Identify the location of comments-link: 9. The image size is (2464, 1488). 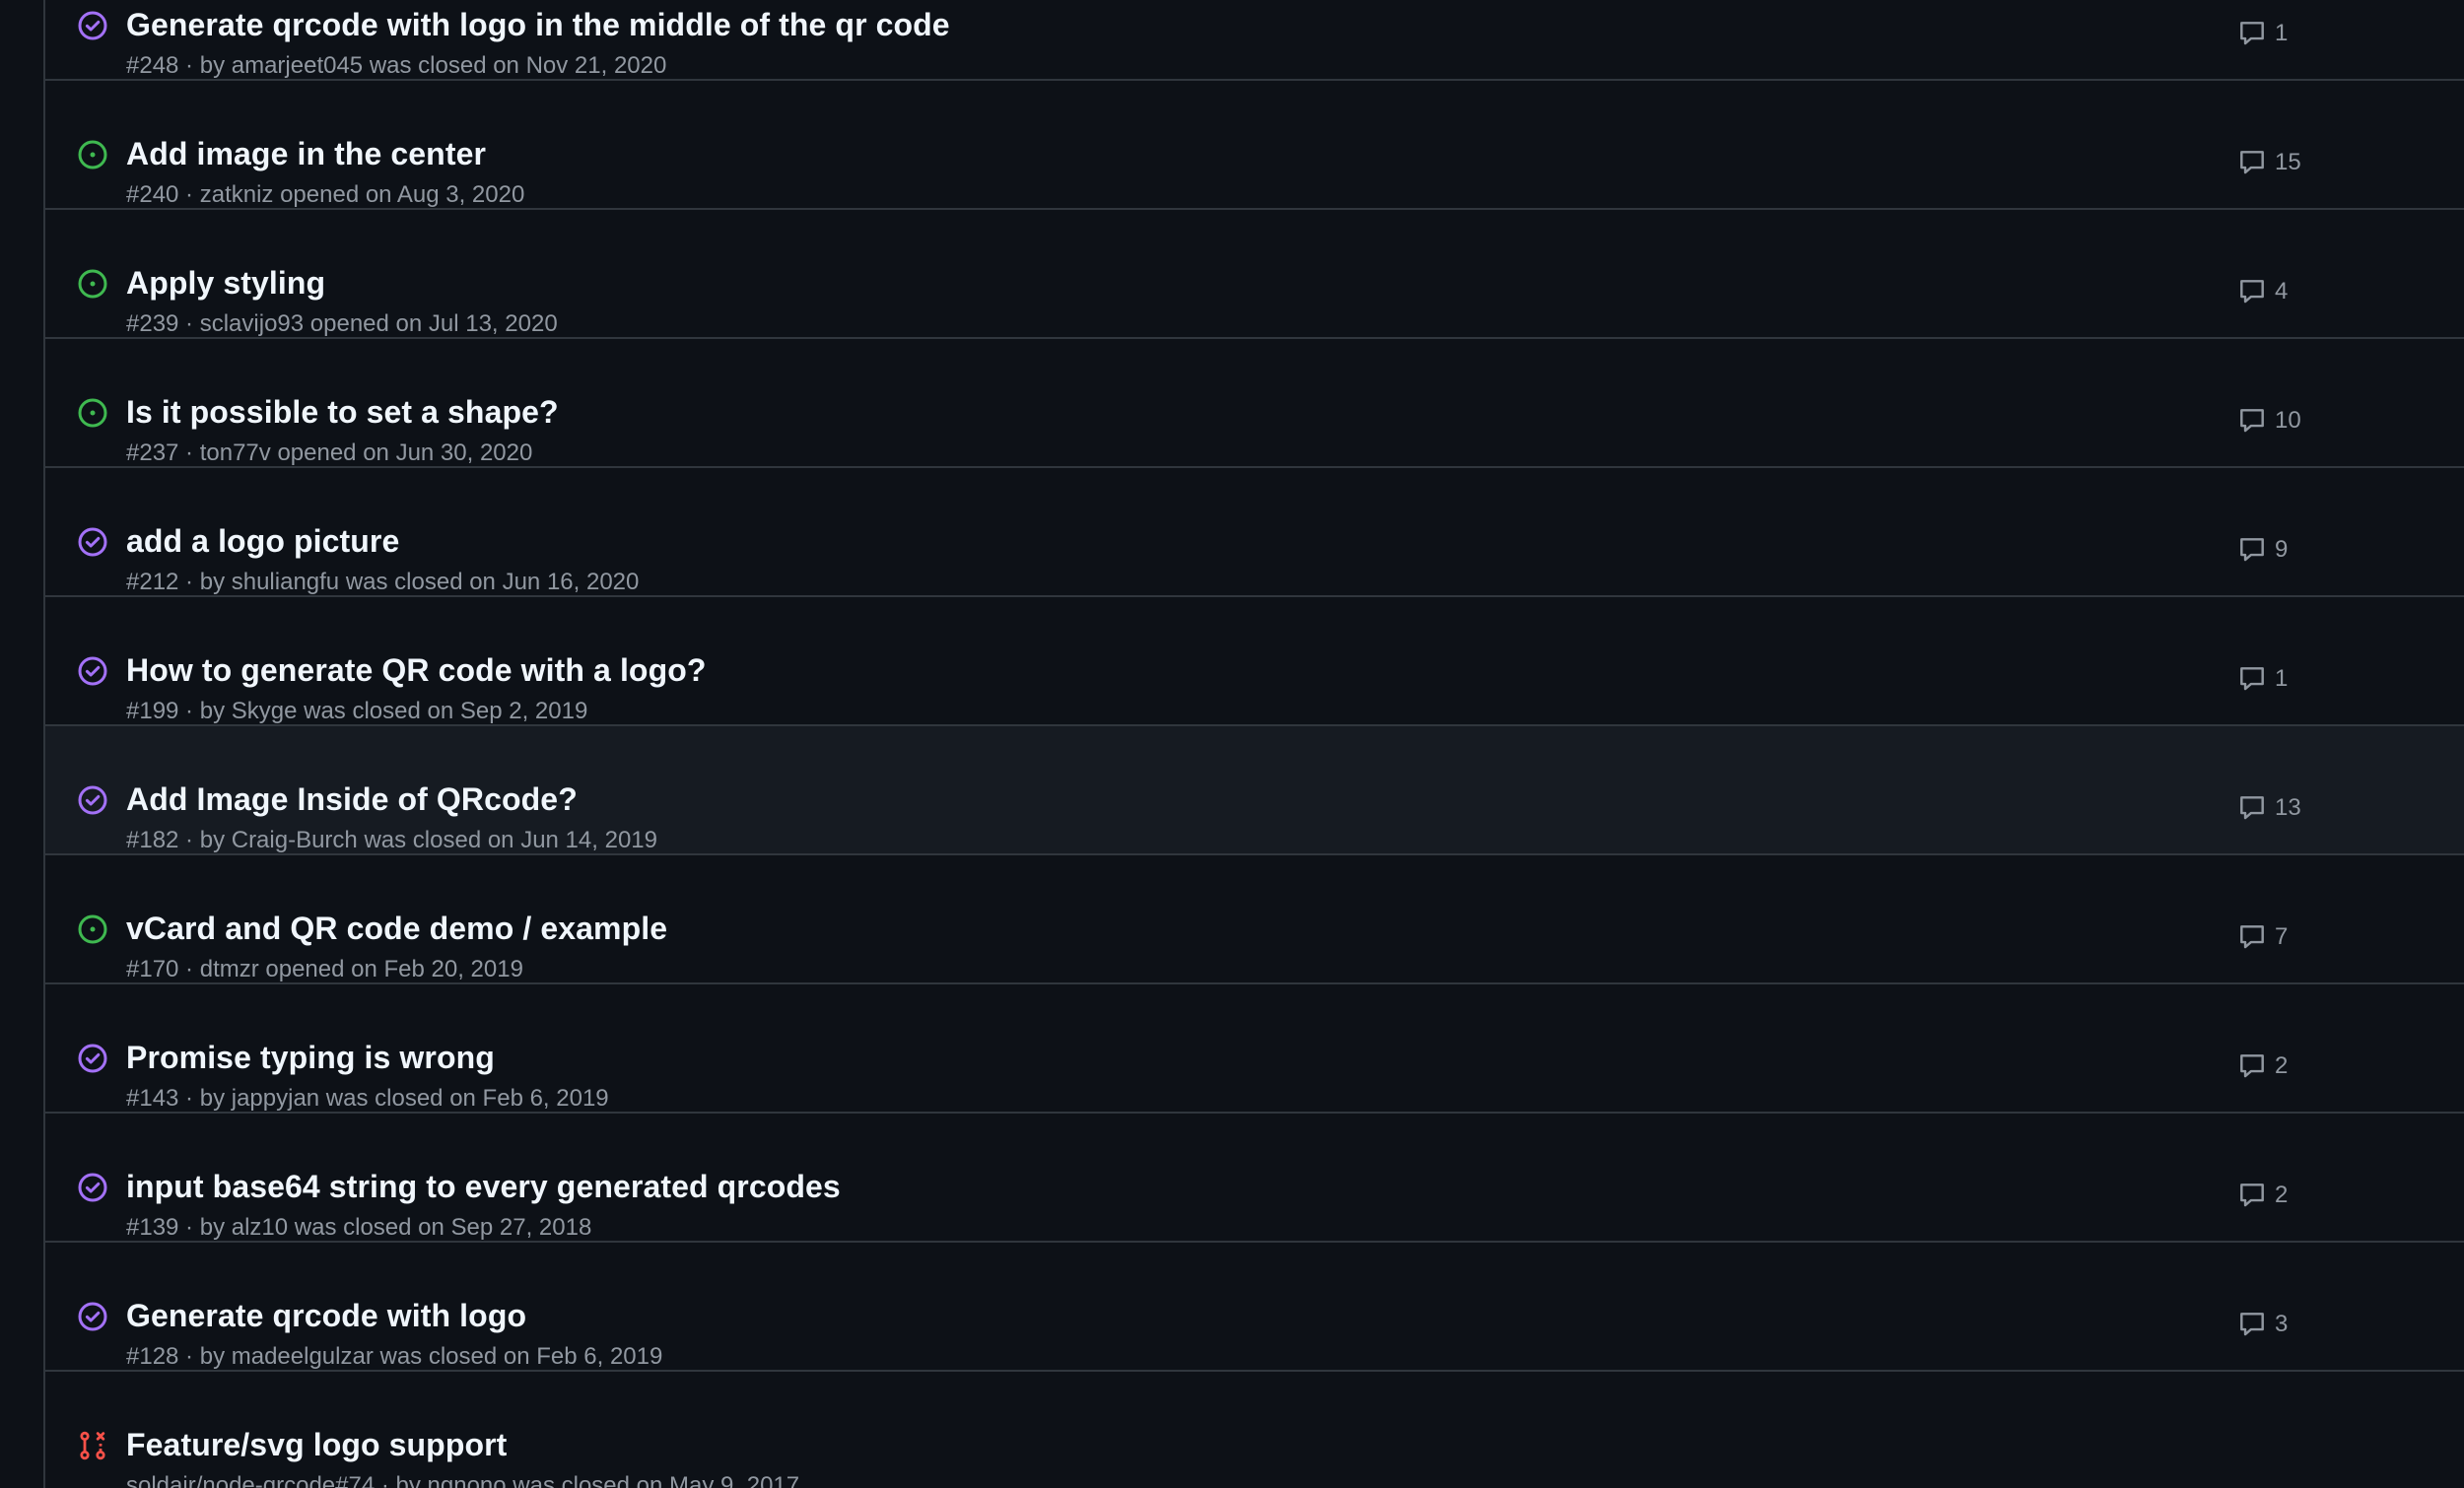
(2262, 550).